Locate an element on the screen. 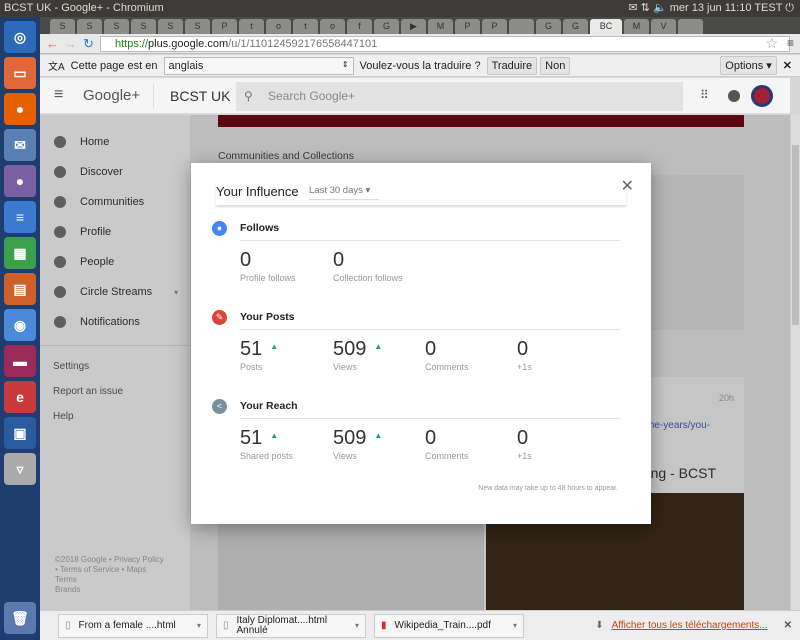  gplus-logo: Google+ is located at coordinates (111, 95).